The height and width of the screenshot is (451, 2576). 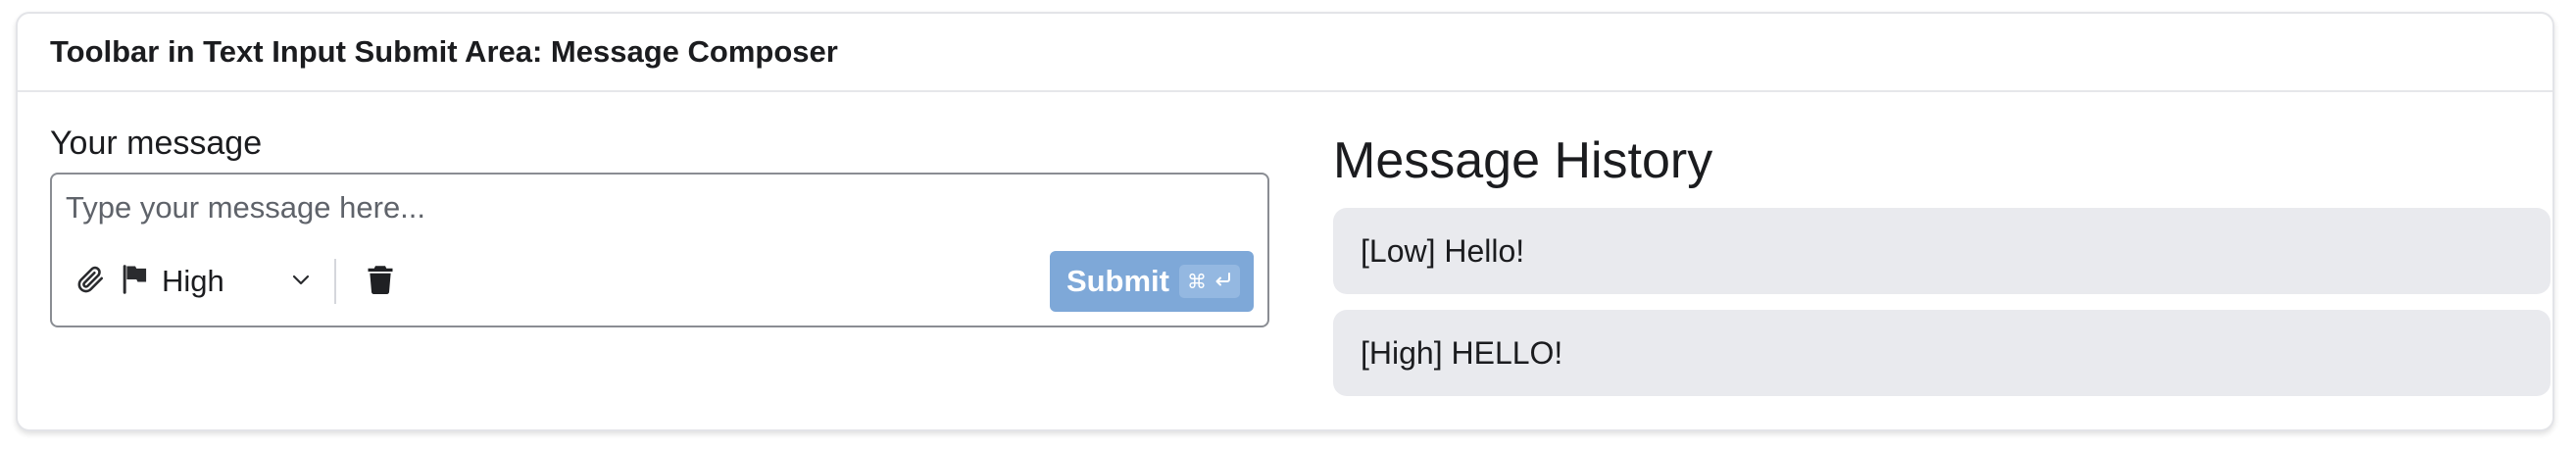 What do you see at coordinates (1942, 353) in the screenshot?
I see `history-item: [High] HELLO!` at bounding box center [1942, 353].